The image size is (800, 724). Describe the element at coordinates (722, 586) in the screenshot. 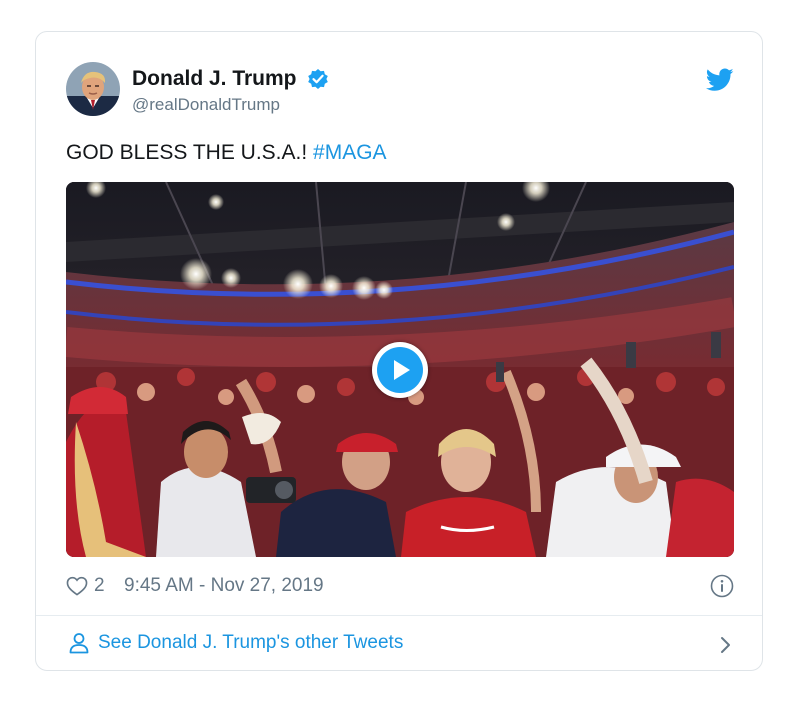

I see `info-icon` at that location.